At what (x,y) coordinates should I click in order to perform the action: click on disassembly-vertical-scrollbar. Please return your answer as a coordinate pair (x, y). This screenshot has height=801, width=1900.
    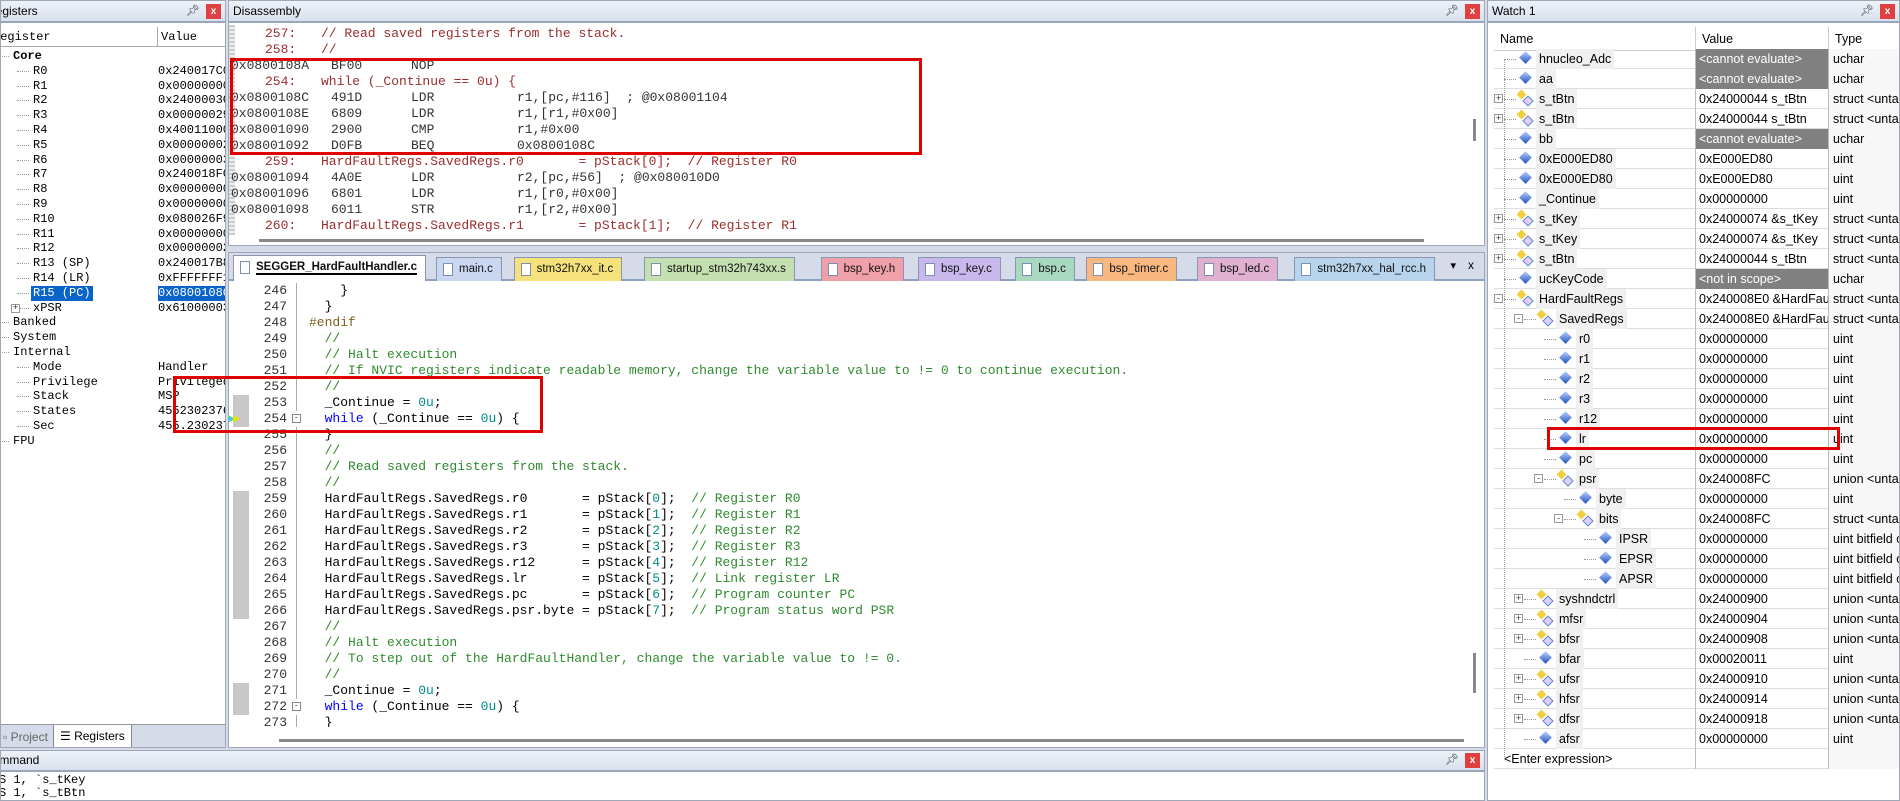
    Looking at the image, I should click on (1474, 130).